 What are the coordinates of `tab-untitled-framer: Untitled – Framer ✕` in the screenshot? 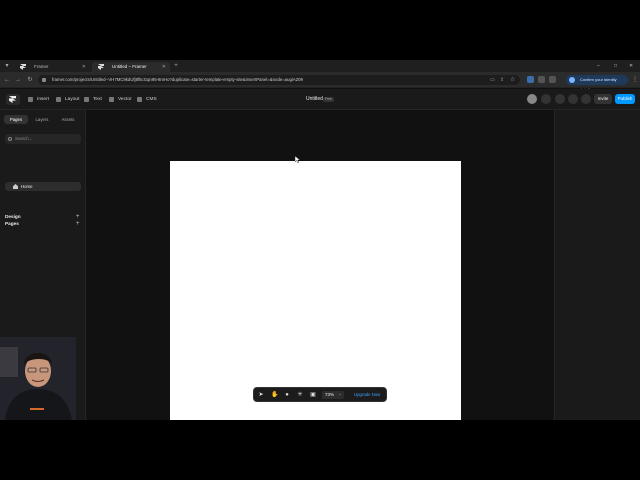 It's located at (131, 67).